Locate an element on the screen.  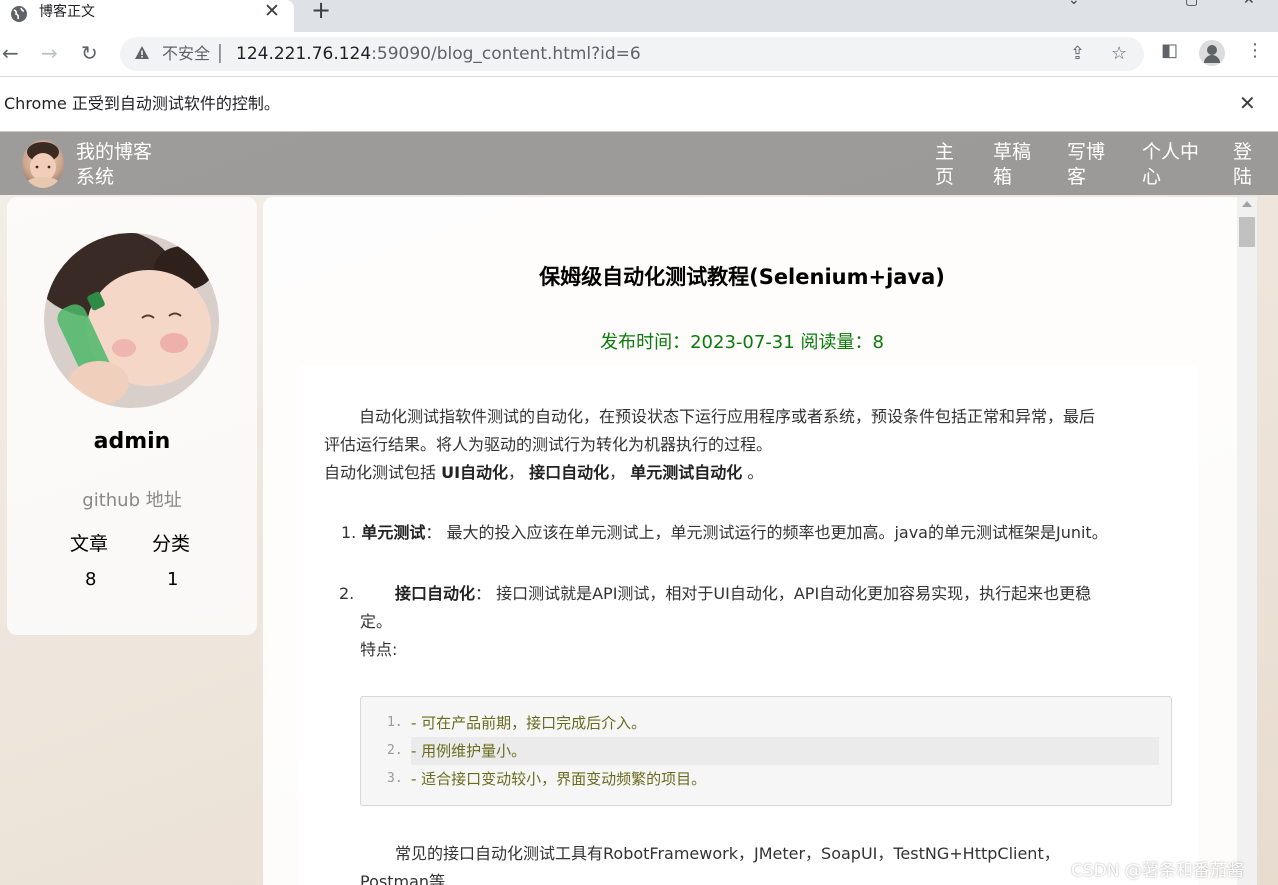
minimize-icon: ⌄ is located at coordinates (1074, 4).